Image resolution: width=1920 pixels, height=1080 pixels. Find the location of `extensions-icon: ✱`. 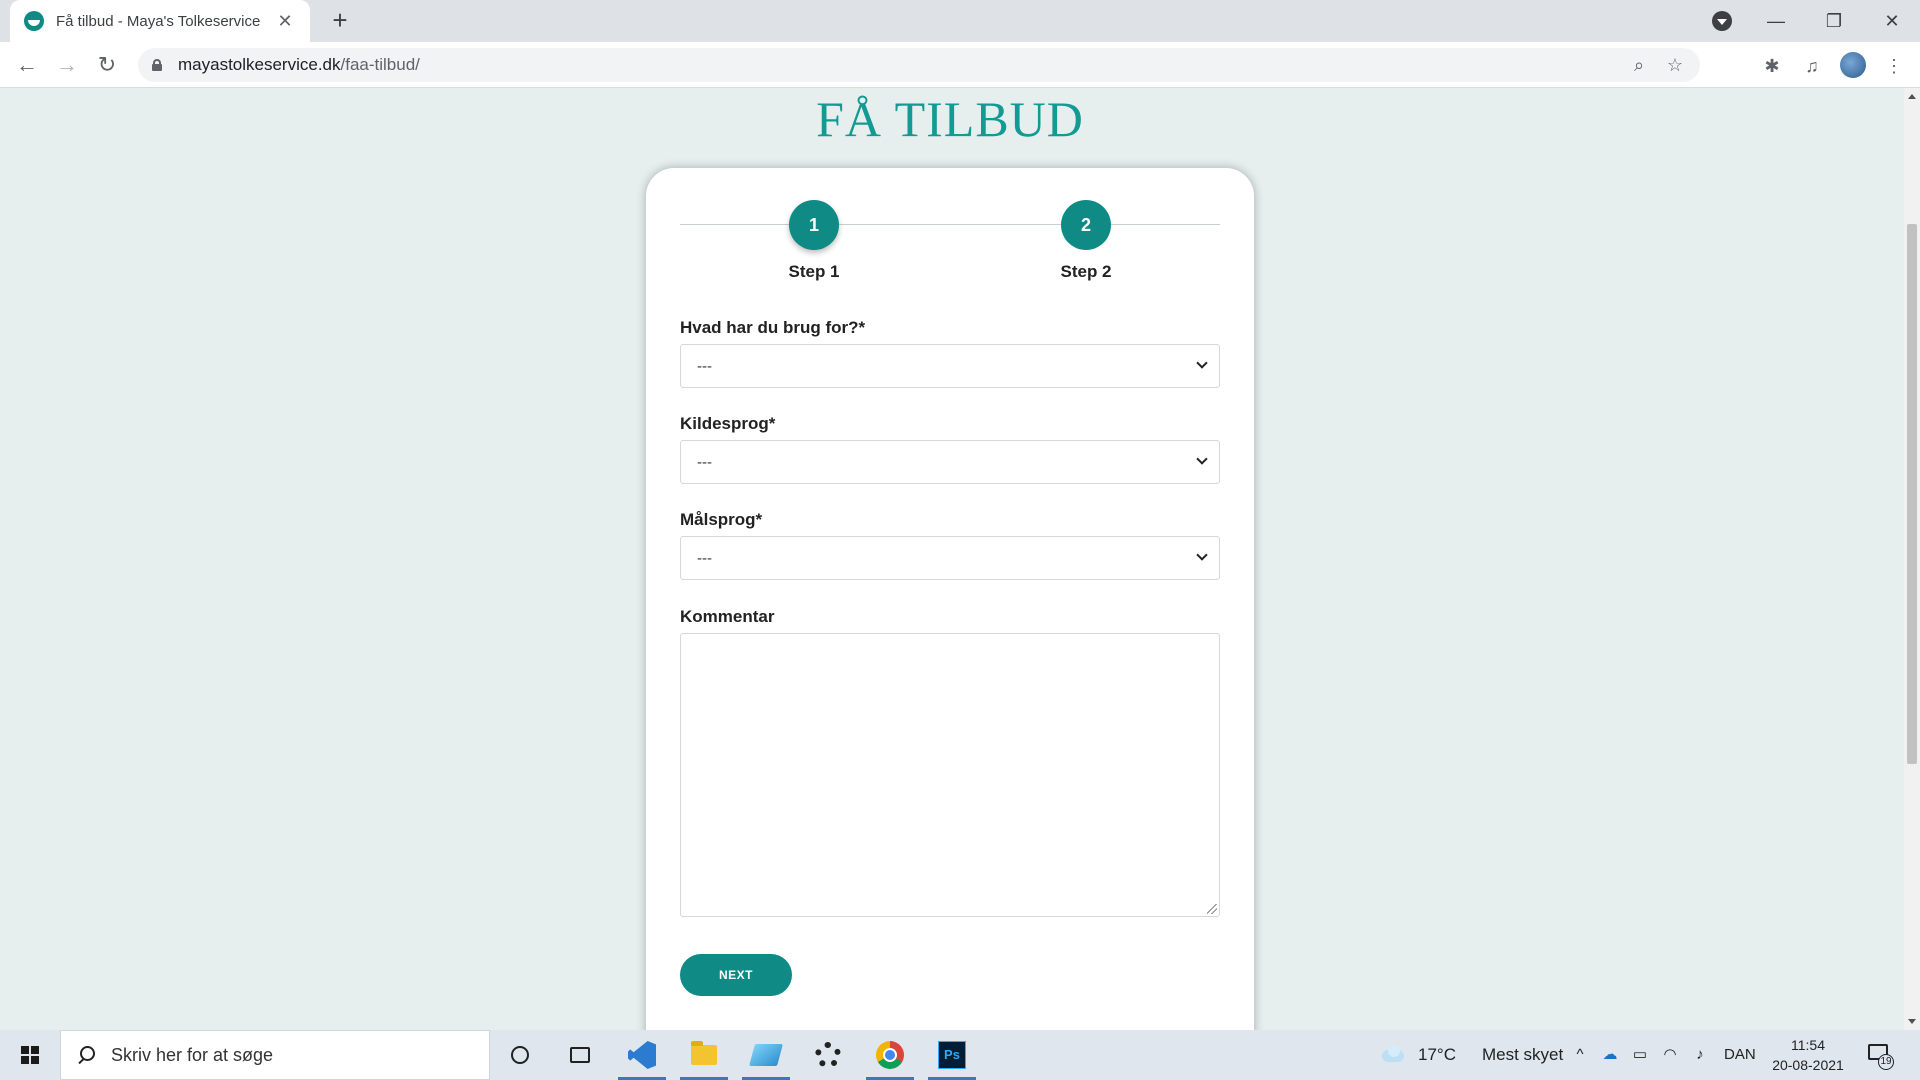

extensions-icon: ✱ is located at coordinates (1772, 66).